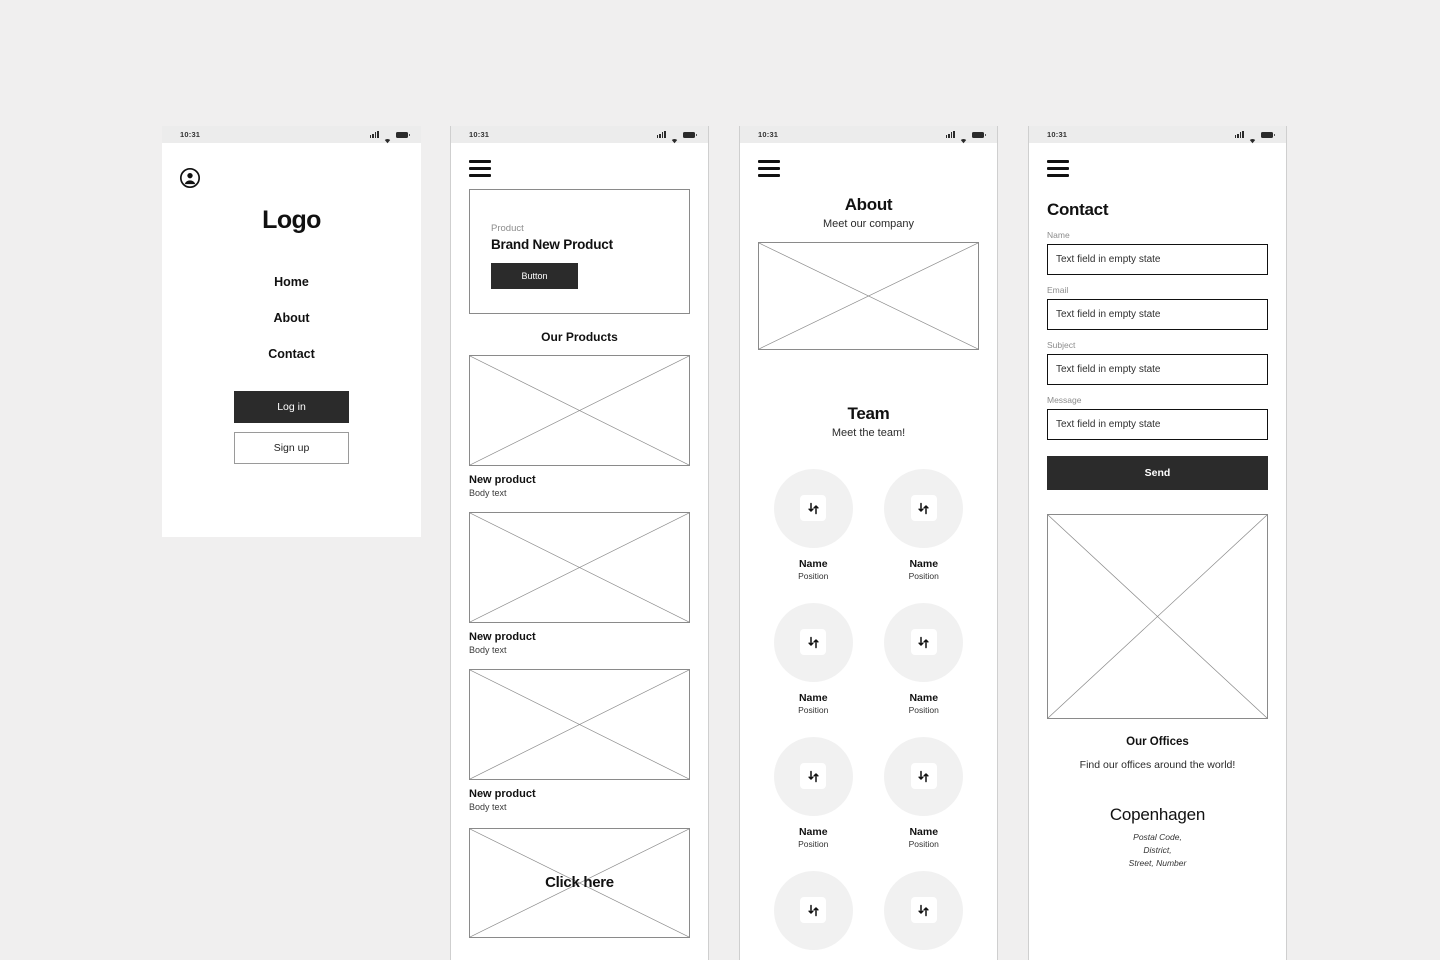  I want to click on click-here-label: Click here, so click(579, 883).